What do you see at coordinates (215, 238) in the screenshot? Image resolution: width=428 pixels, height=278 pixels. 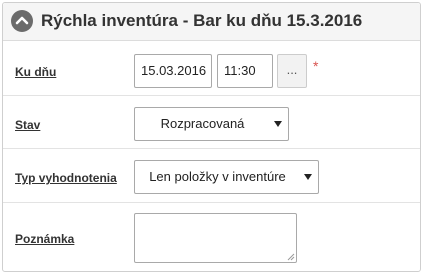 I see `poznamka-textarea` at bounding box center [215, 238].